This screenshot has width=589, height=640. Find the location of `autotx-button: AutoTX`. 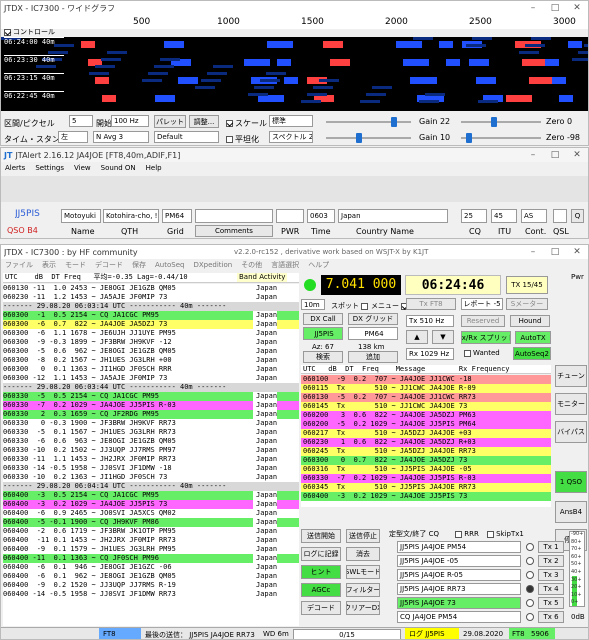

autotx-button: AutoTX is located at coordinates (533, 337).